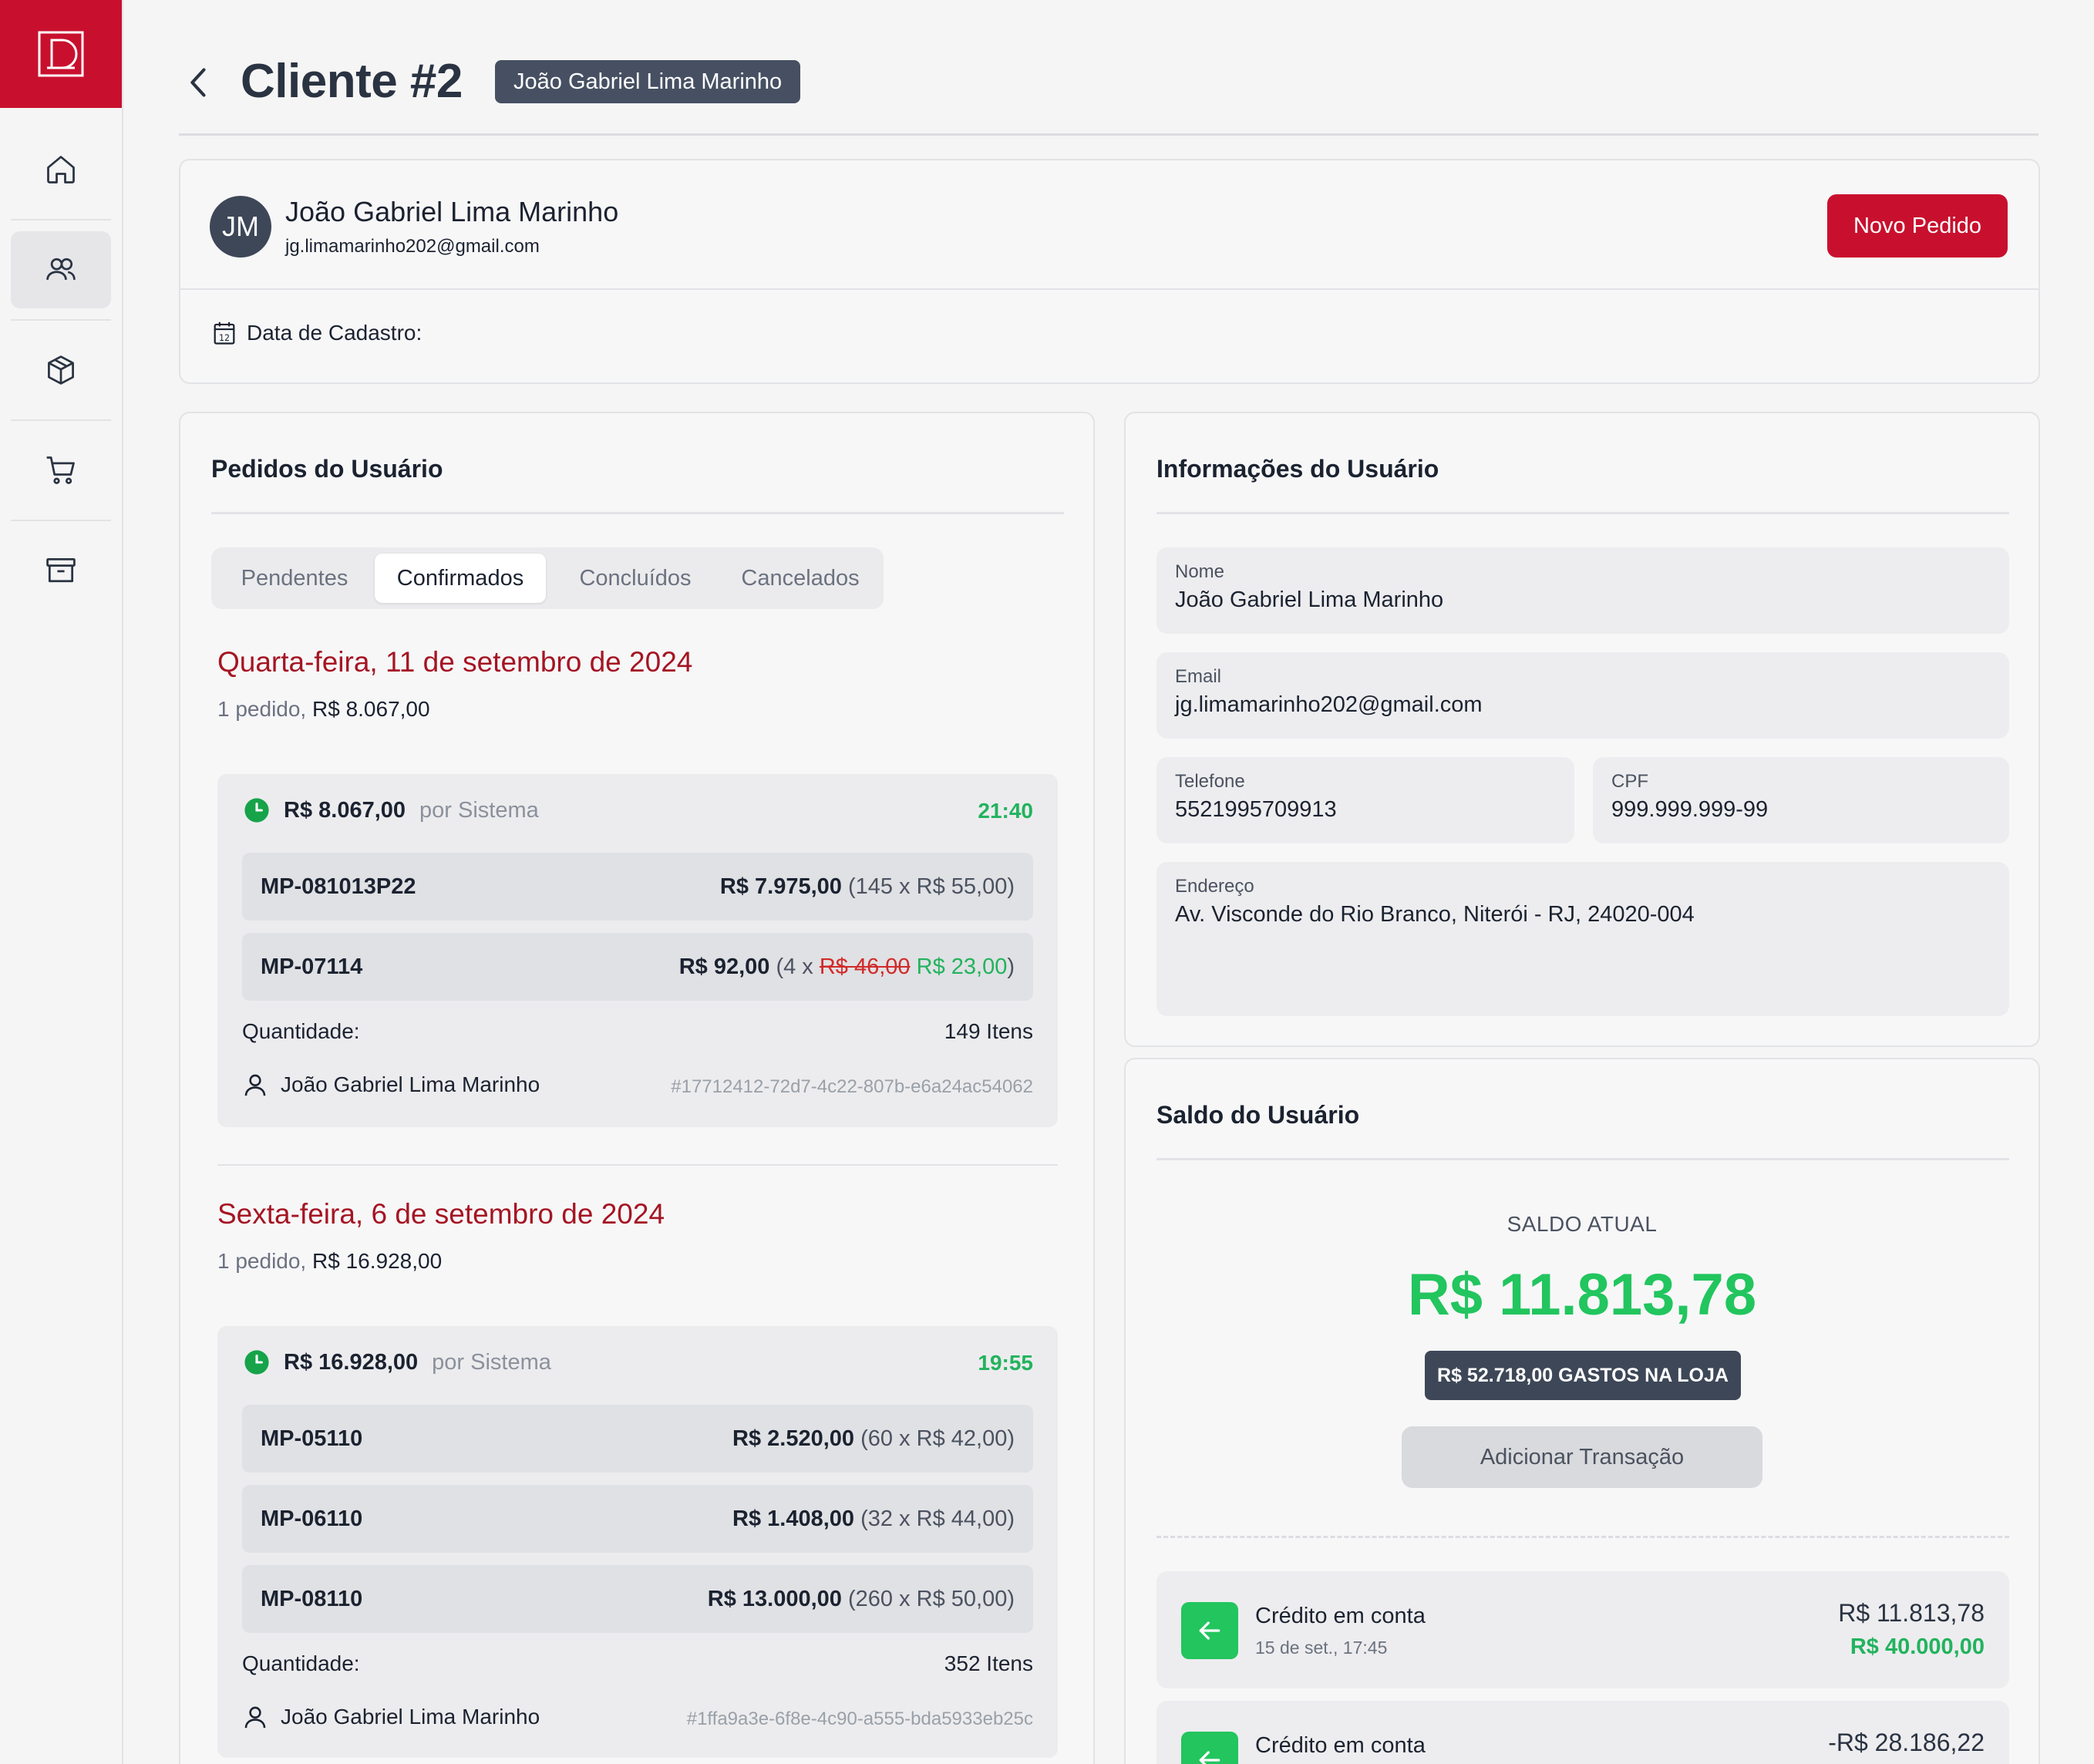 This screenshot has width=2094, height=1764. What do you see at coordinates (294, 578) in the screenshot?
I see `tab-pendentes: Pendentes` at bounding box center [294, 578].